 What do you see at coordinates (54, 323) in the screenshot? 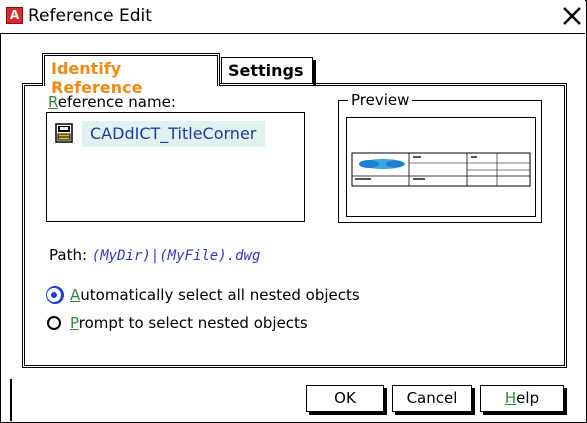
I see `radio-button-unchecked` at bounding box center [54, 323].